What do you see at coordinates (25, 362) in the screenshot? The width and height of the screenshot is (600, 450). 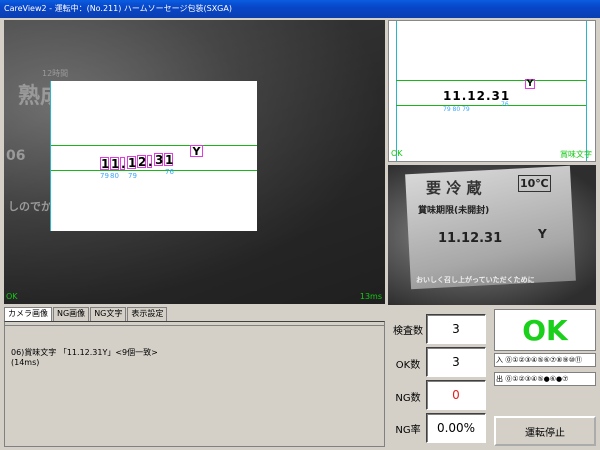 I see `log-line: (14ms)` at bounding box center [25, 362].